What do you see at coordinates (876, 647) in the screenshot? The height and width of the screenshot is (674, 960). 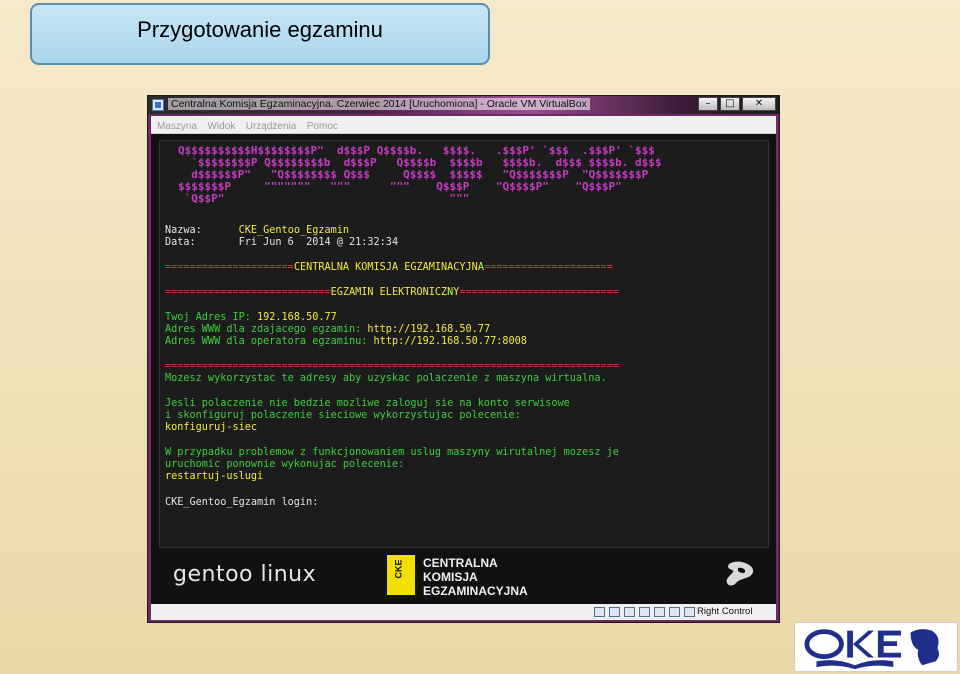 I see `oke-logo-icon` at bounding box center [876, 647].